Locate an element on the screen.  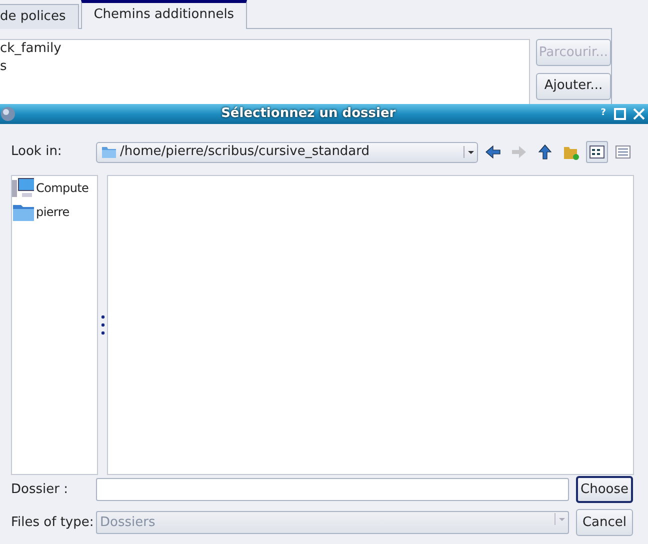
file-type-label: Files of type: is located at coordinates (53, 523).